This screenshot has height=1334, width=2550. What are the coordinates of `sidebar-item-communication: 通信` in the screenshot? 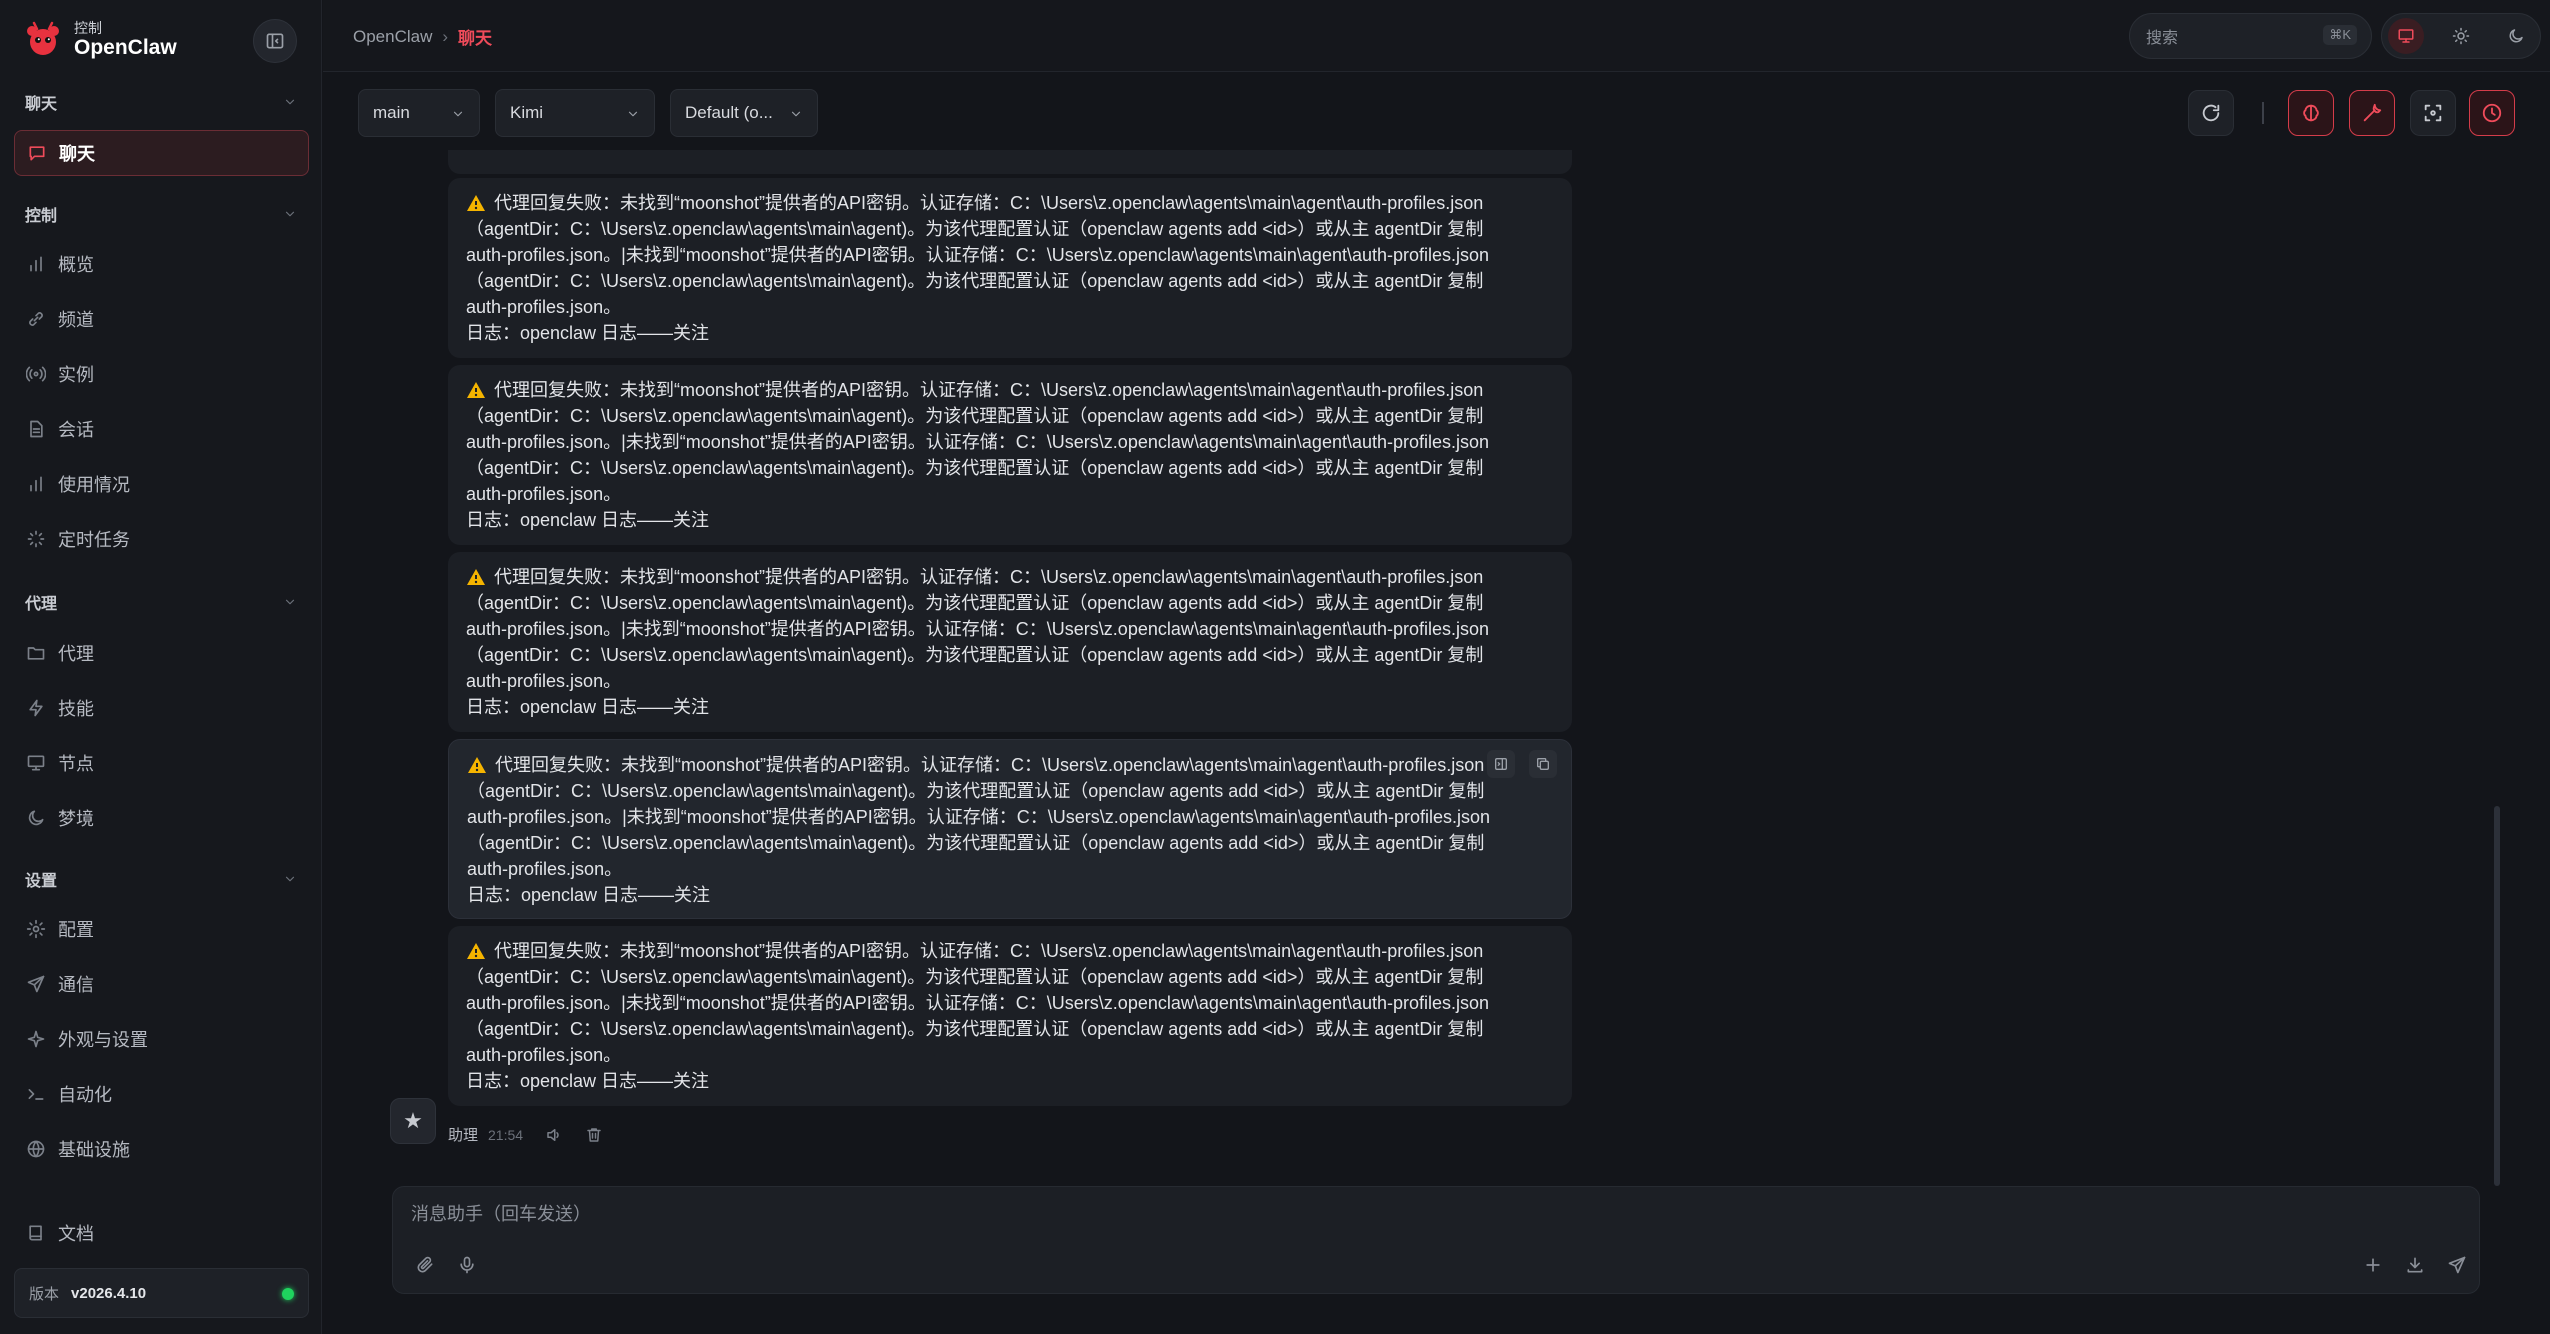 It's located at (161, 984).